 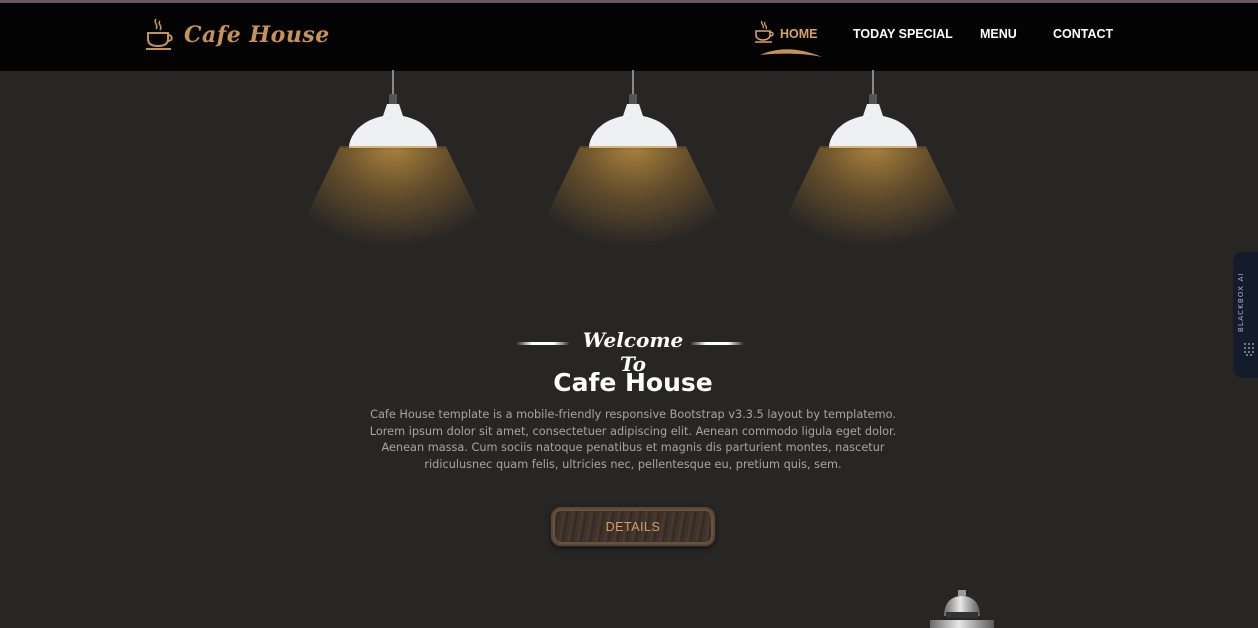 What do you see at coordinates (998, 34) in the screenshot?
I see `nav-menu: MENU` at bounding box center [998, 34].